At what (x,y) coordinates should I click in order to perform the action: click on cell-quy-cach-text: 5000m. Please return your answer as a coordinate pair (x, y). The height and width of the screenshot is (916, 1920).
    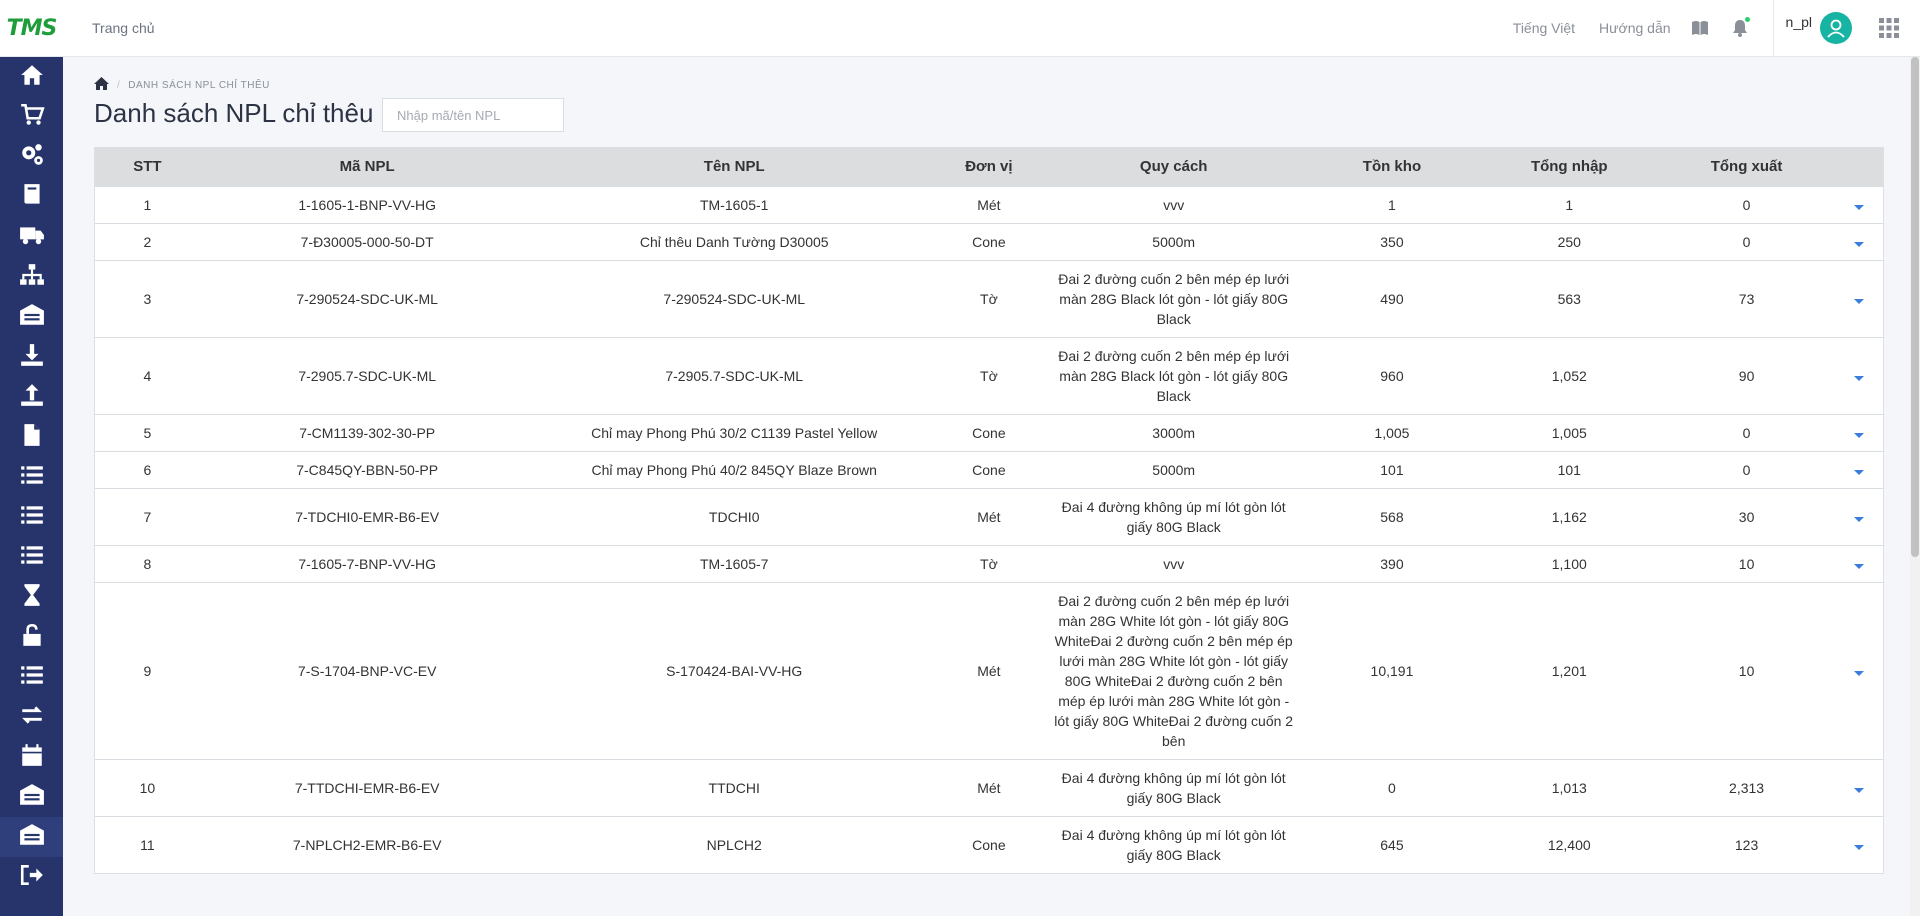
    Looking at the image, I should click on (1174, 241).